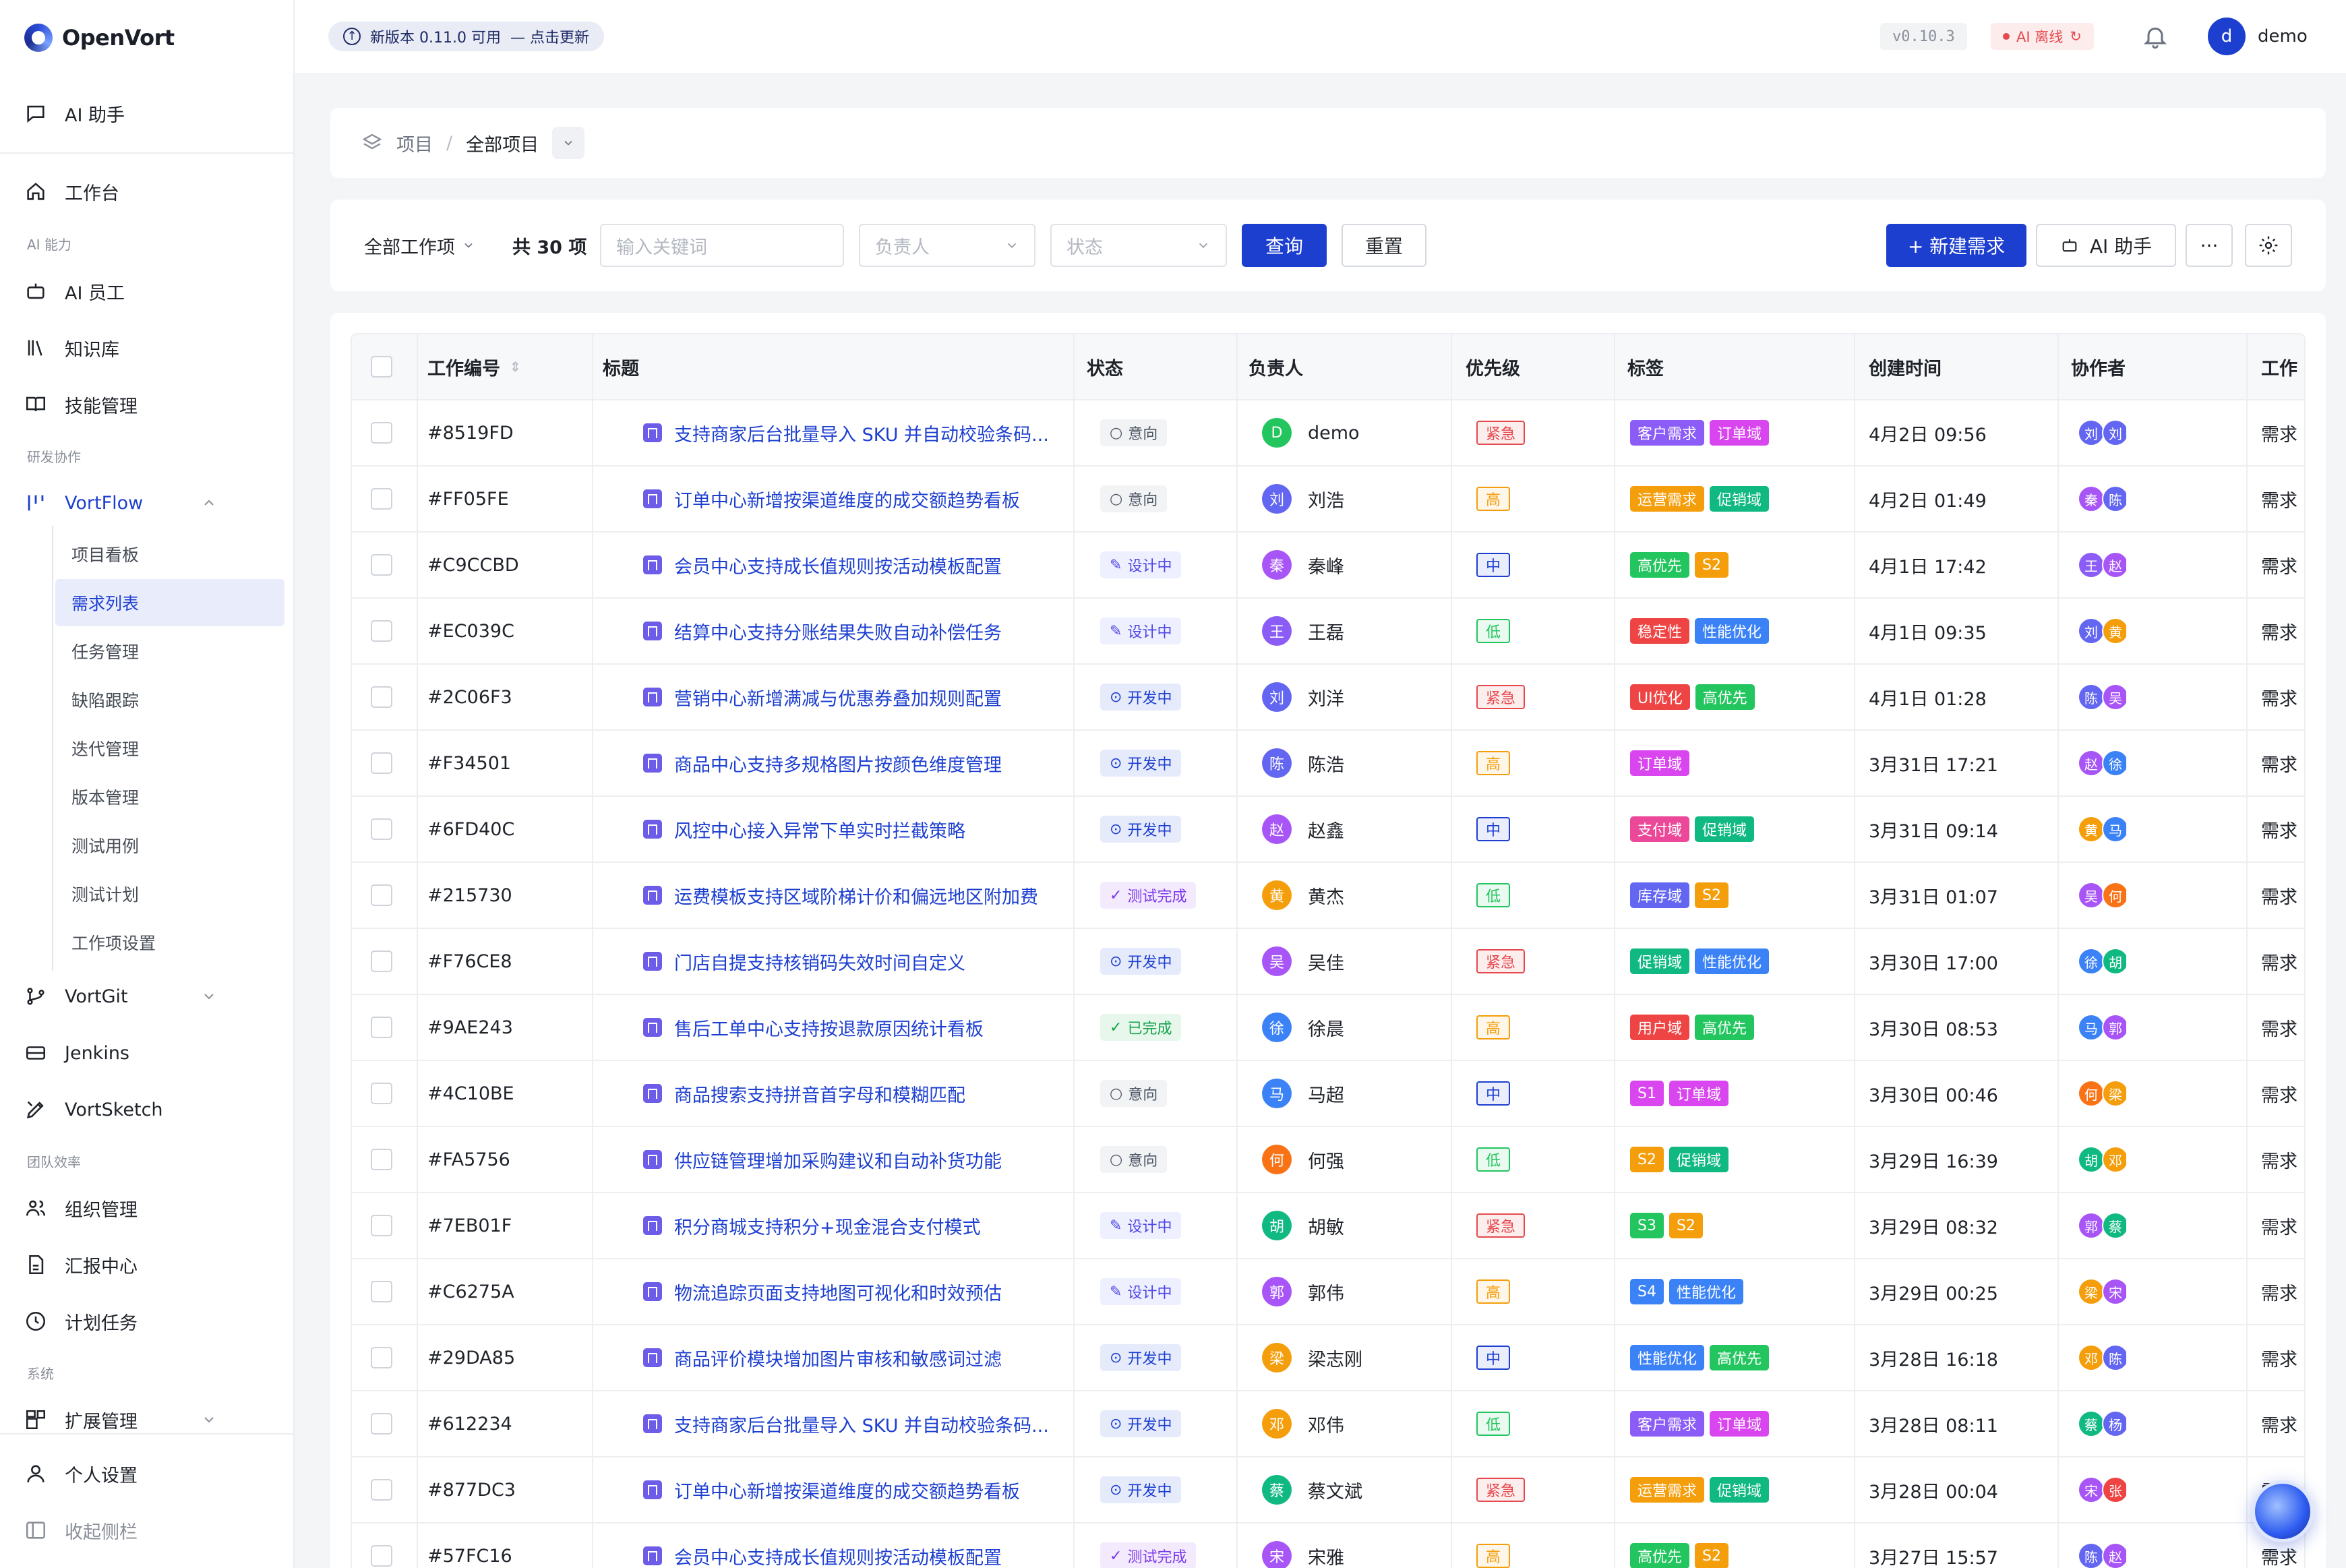  Describe the element at coordinates (855, 1357) in the screenshot. I see `title-cell: 商品评价模块增加图片审核和敏感词过滤` at that location.